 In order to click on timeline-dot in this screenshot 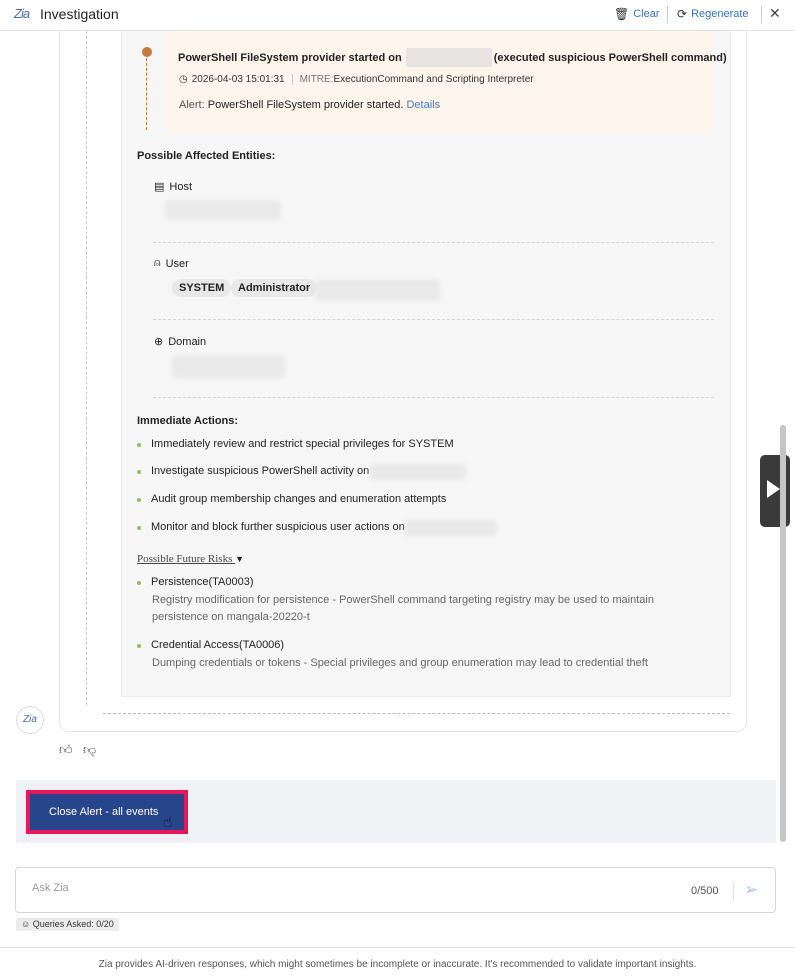, I will do `click(147, 52)`.